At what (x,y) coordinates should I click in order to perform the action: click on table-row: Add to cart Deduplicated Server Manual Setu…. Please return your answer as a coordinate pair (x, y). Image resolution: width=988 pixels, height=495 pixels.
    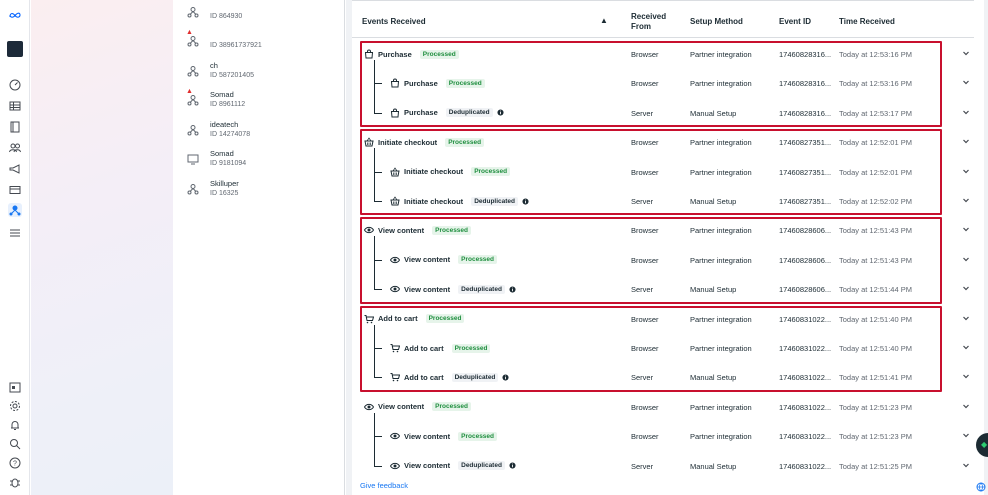
    Looking at the image, I should click on (663, 377).